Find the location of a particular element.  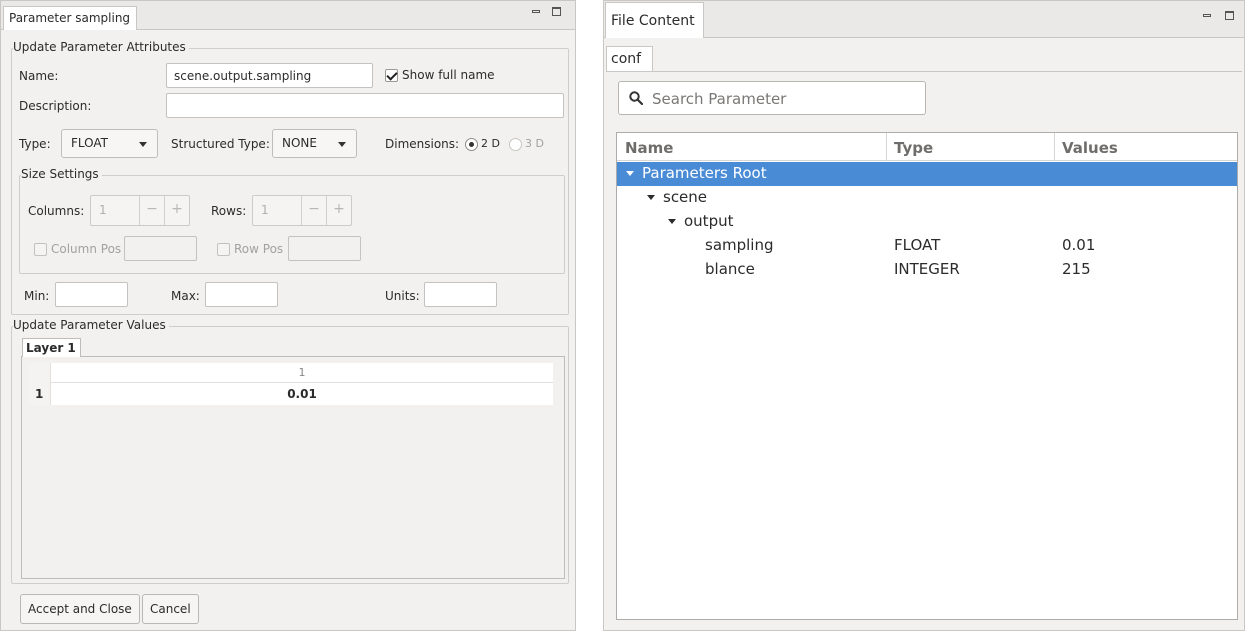

columns-spinbox: 1 − + is located at coordinates (140, 210).